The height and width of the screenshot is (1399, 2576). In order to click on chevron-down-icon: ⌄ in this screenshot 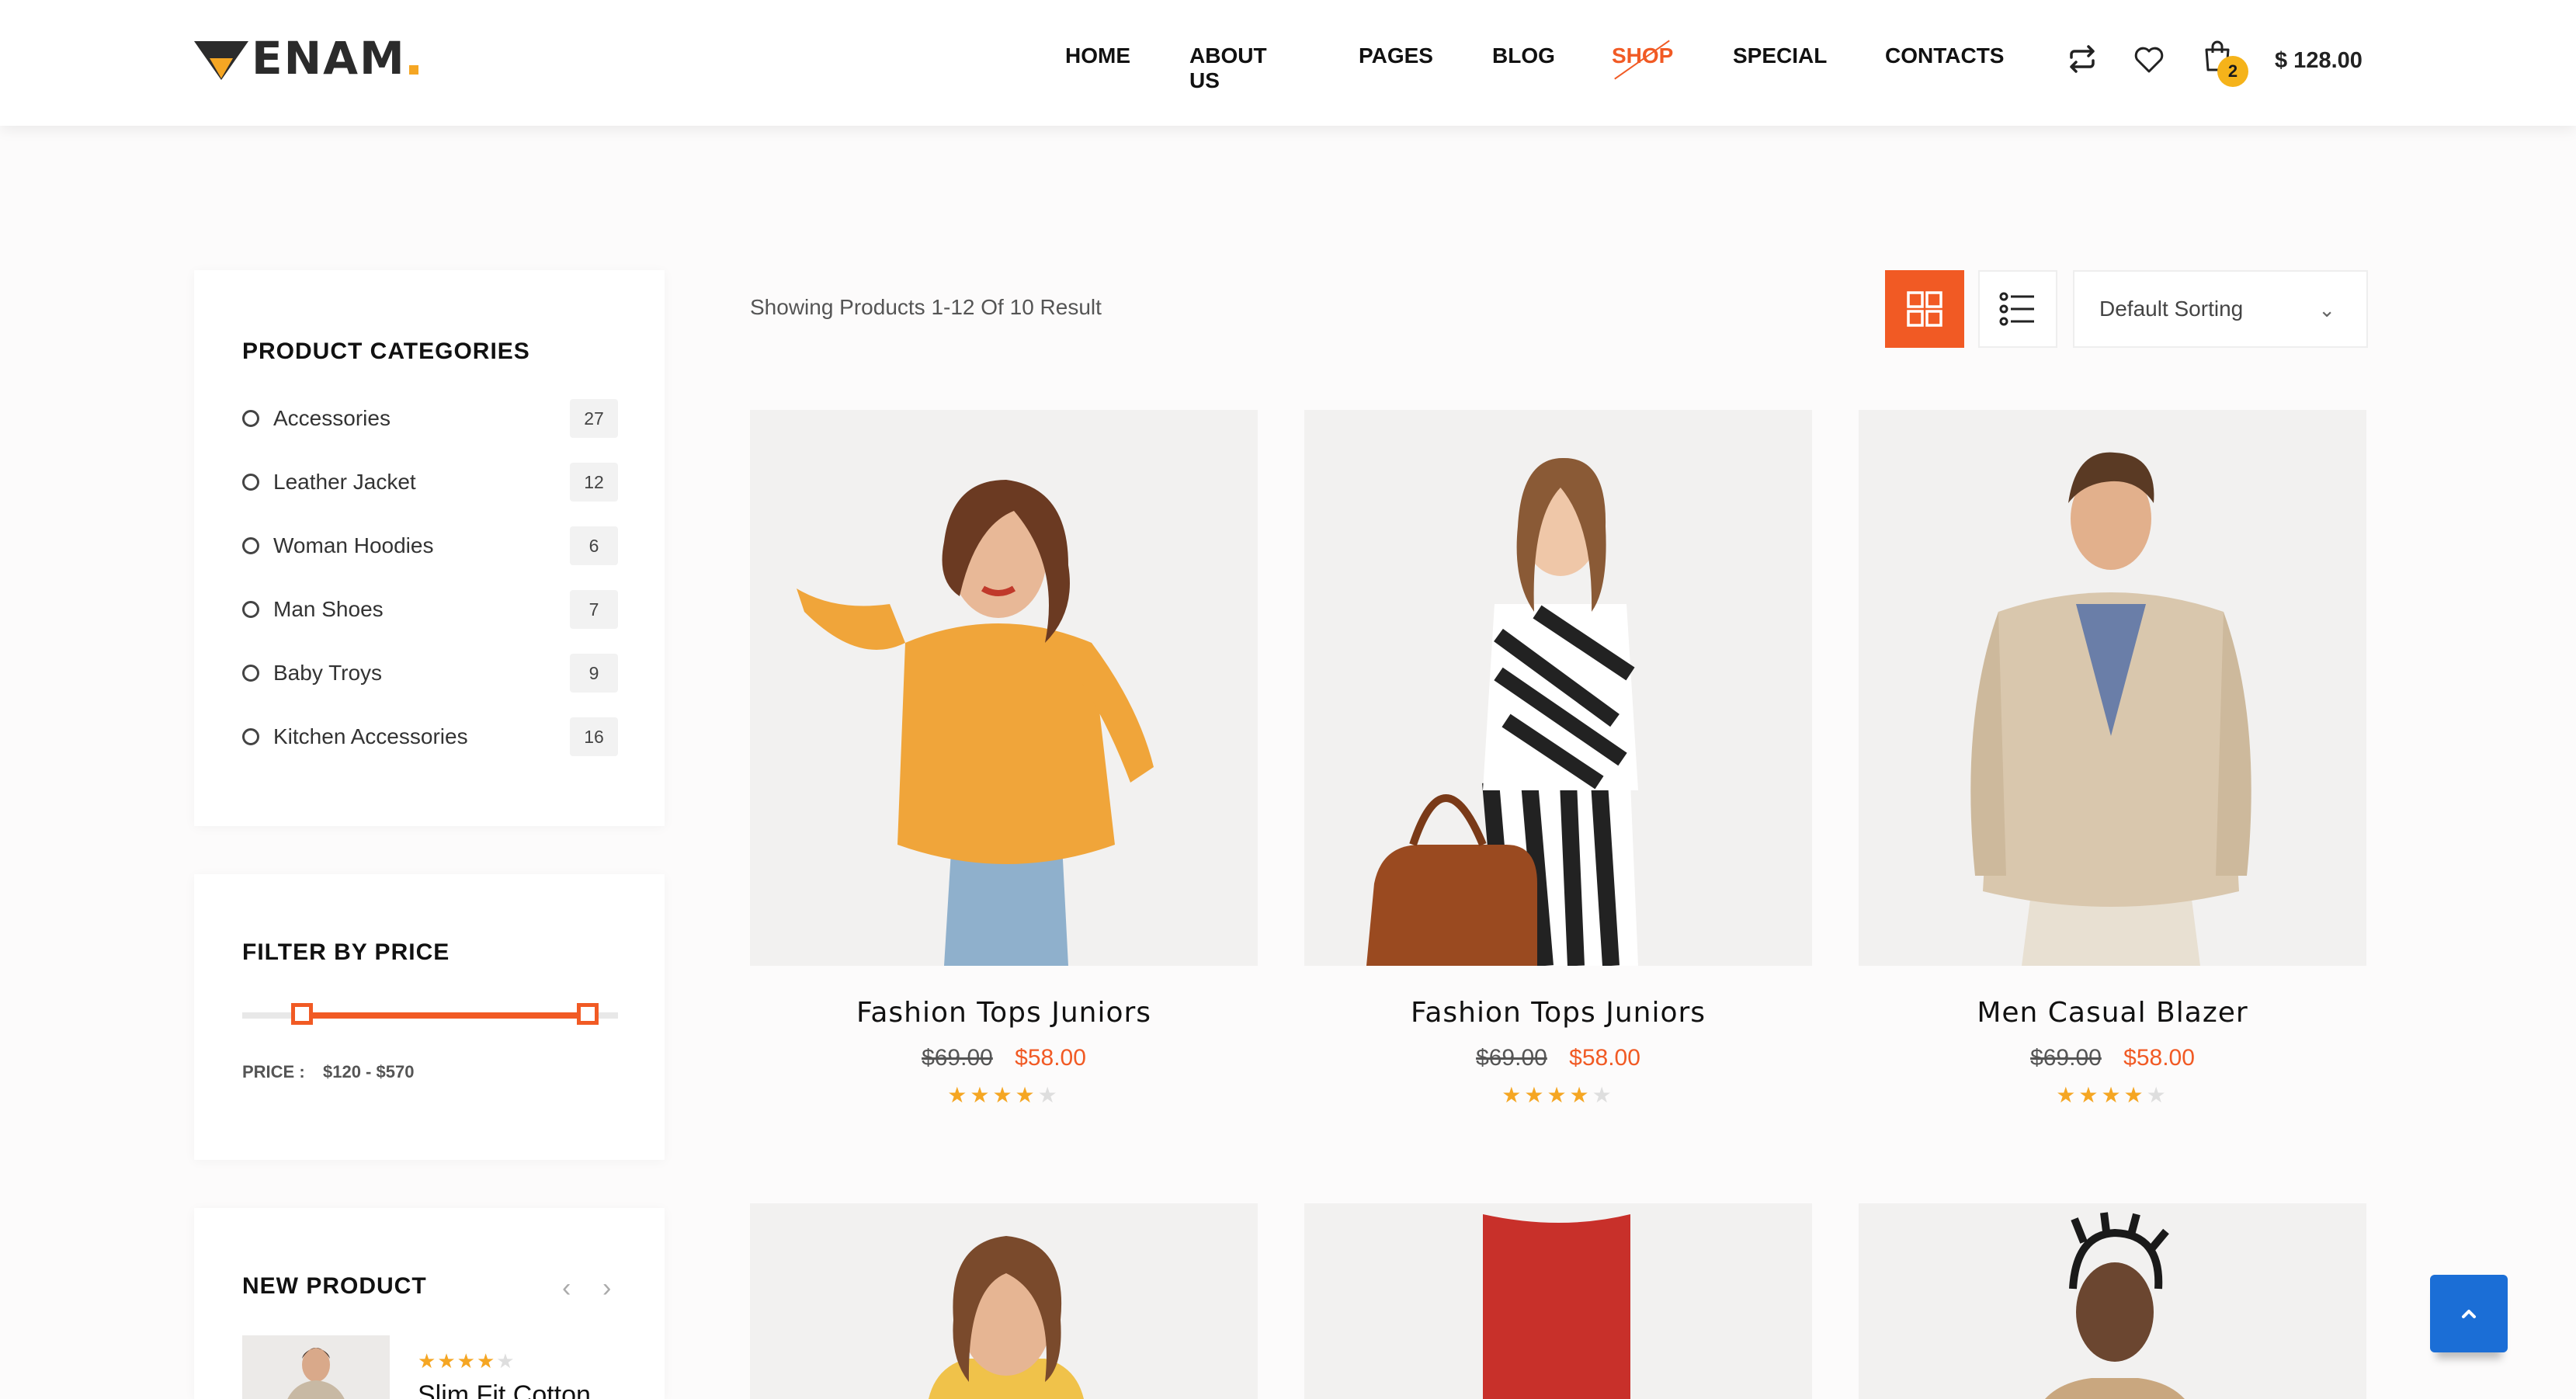, I will do `click(2326, 309)`.